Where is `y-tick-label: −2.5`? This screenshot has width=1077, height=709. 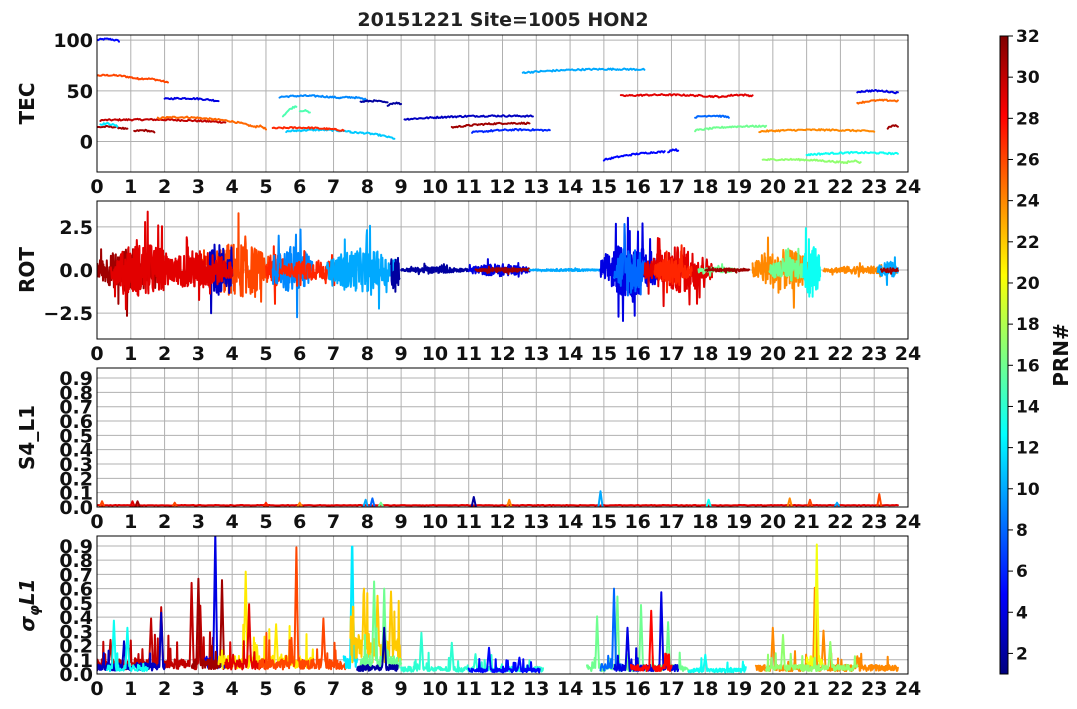
y-tick-label: −2.5 is located at coordinates (68, 314).